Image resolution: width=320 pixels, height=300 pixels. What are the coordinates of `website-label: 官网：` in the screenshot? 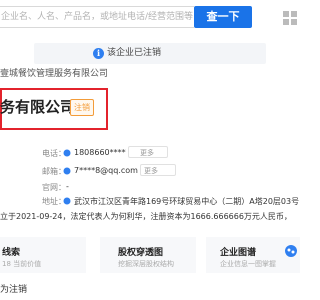 It's located at (54, 187).